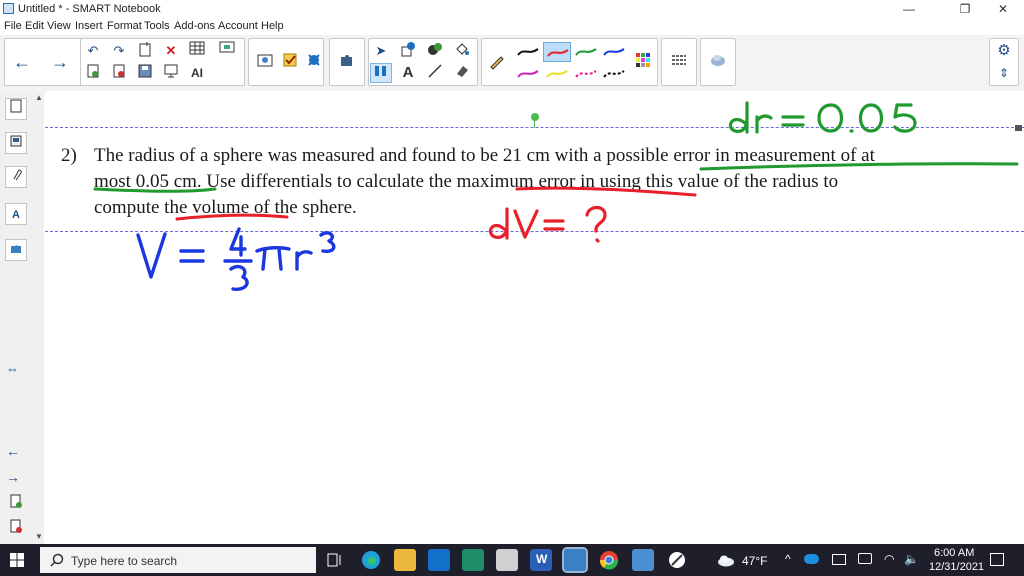  Describe the element at coordinates (39, 97) in the screenshot. I see `scroll-up-icon: ▲` at that location.